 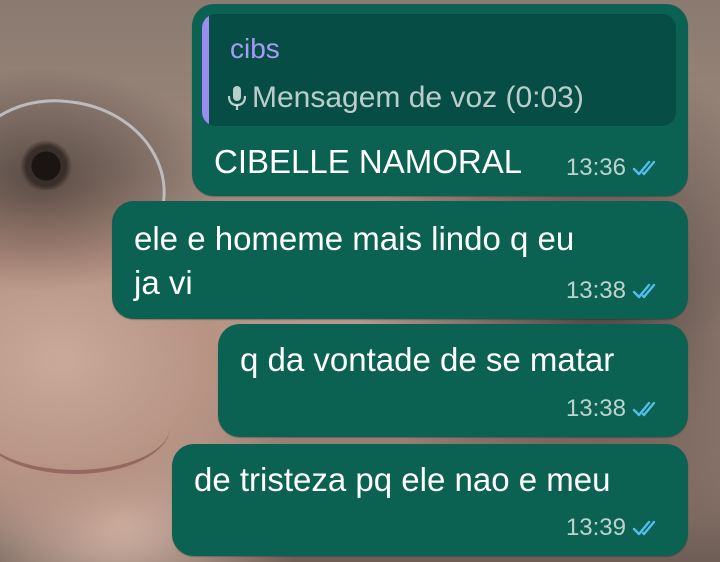 What do you see at coordinates (595, 527) in the screenshot?
I see `message-time: 13:39` at bounding box center [595, 527].